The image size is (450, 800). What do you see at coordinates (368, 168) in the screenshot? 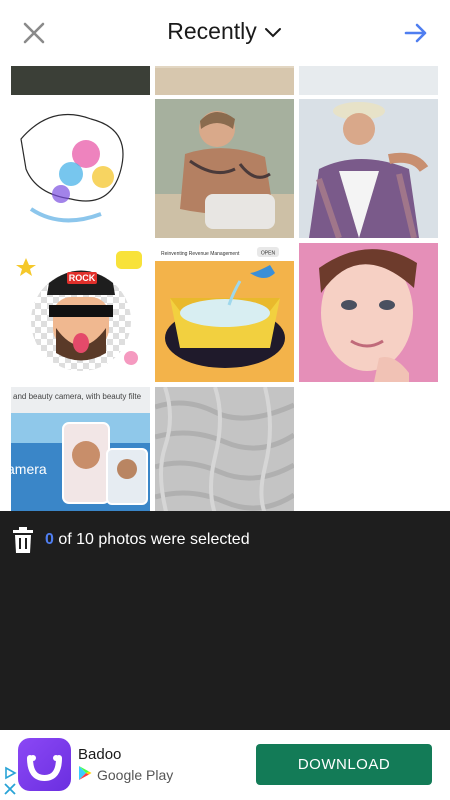
I see `photo-man-plaid-shirt` at bounding box center [368, 168].